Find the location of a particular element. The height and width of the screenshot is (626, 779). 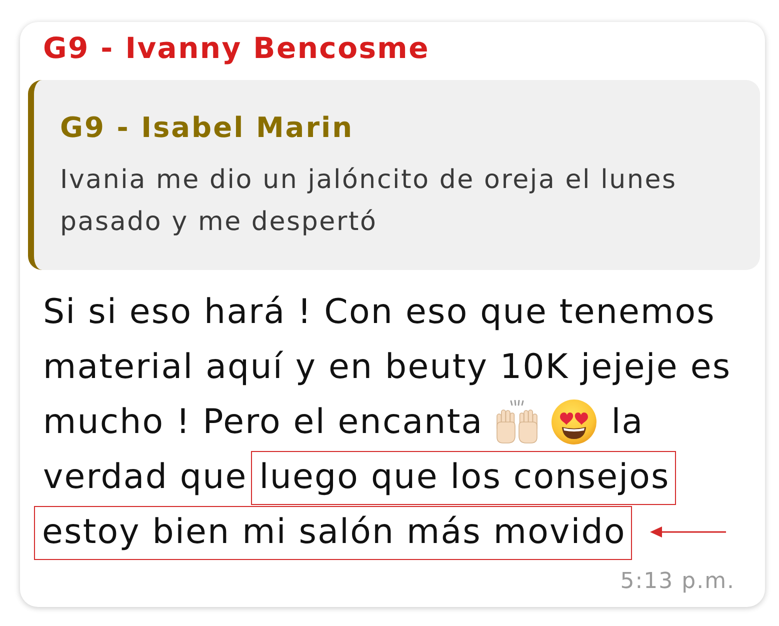

annotated-text: estoy bien mi salón más movido is located at coordinates (333, 533).